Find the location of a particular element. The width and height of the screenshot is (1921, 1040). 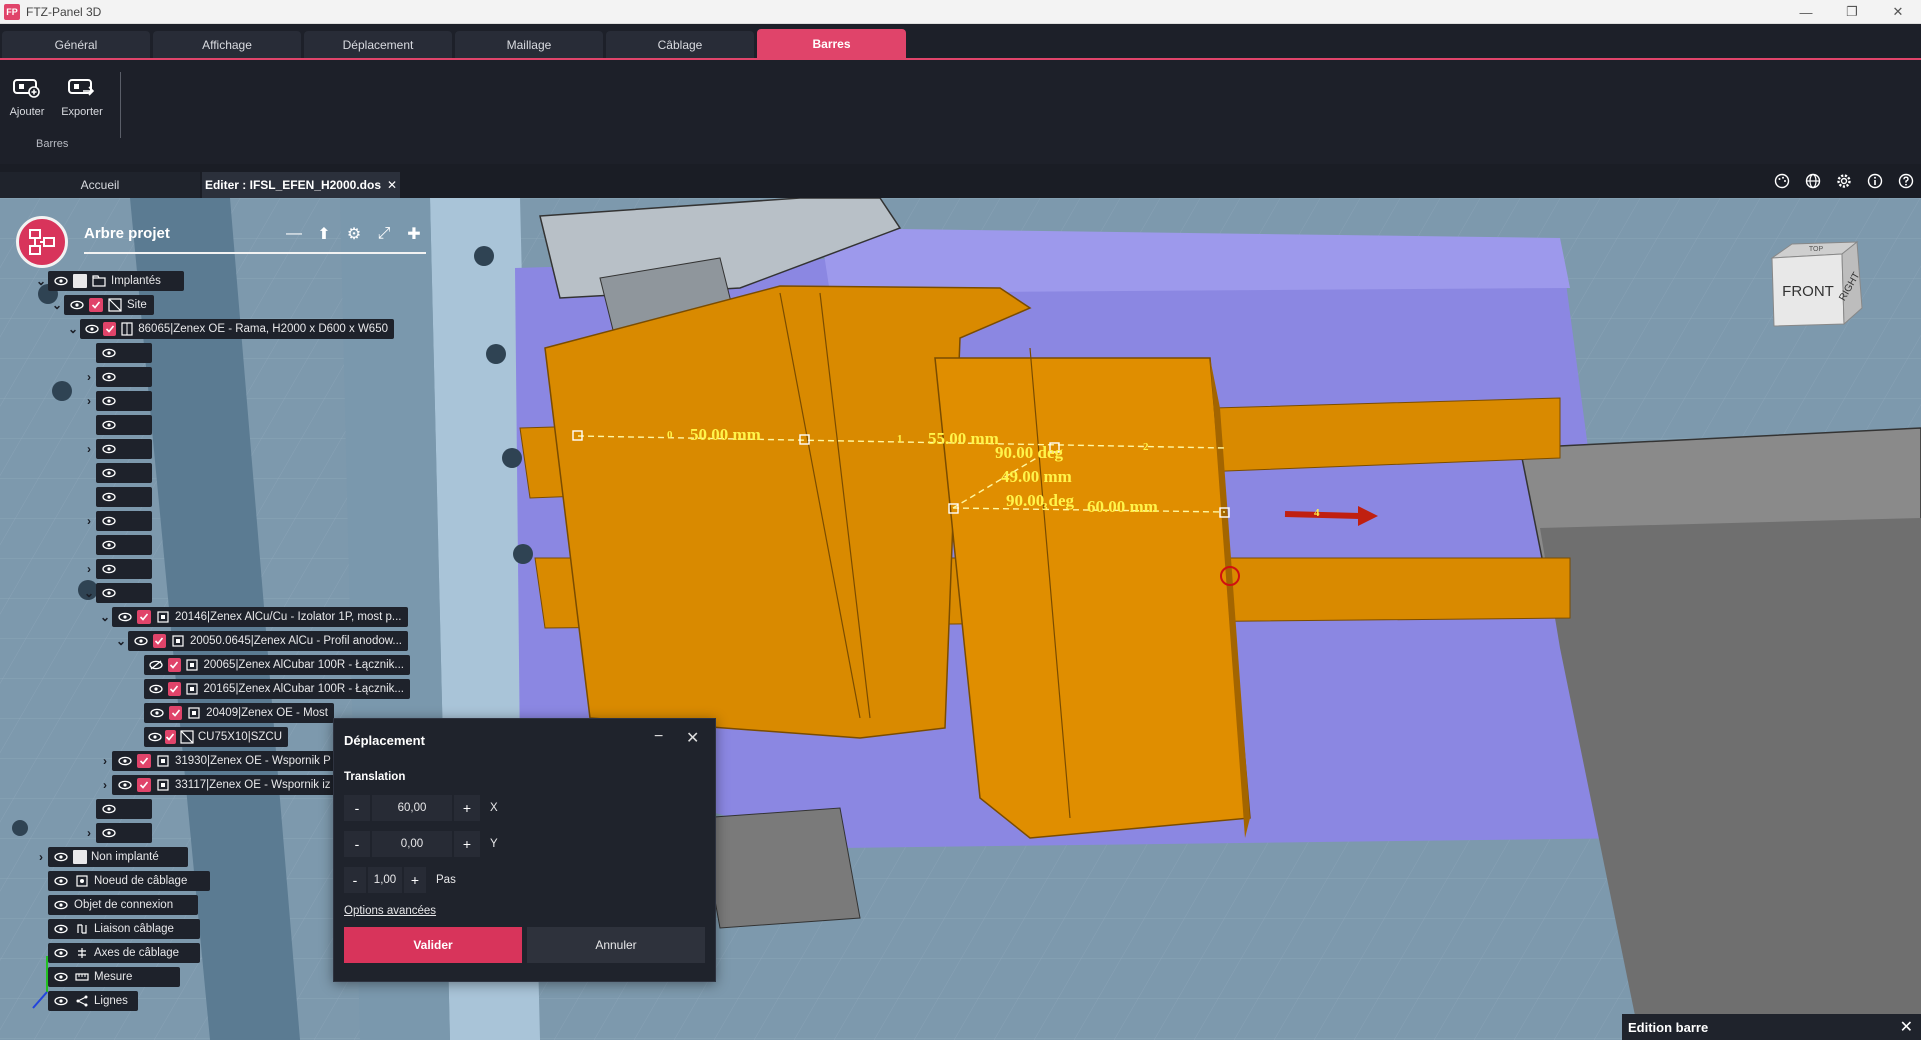

tab-cablage: Câblage is located at coordinates (680, 44).